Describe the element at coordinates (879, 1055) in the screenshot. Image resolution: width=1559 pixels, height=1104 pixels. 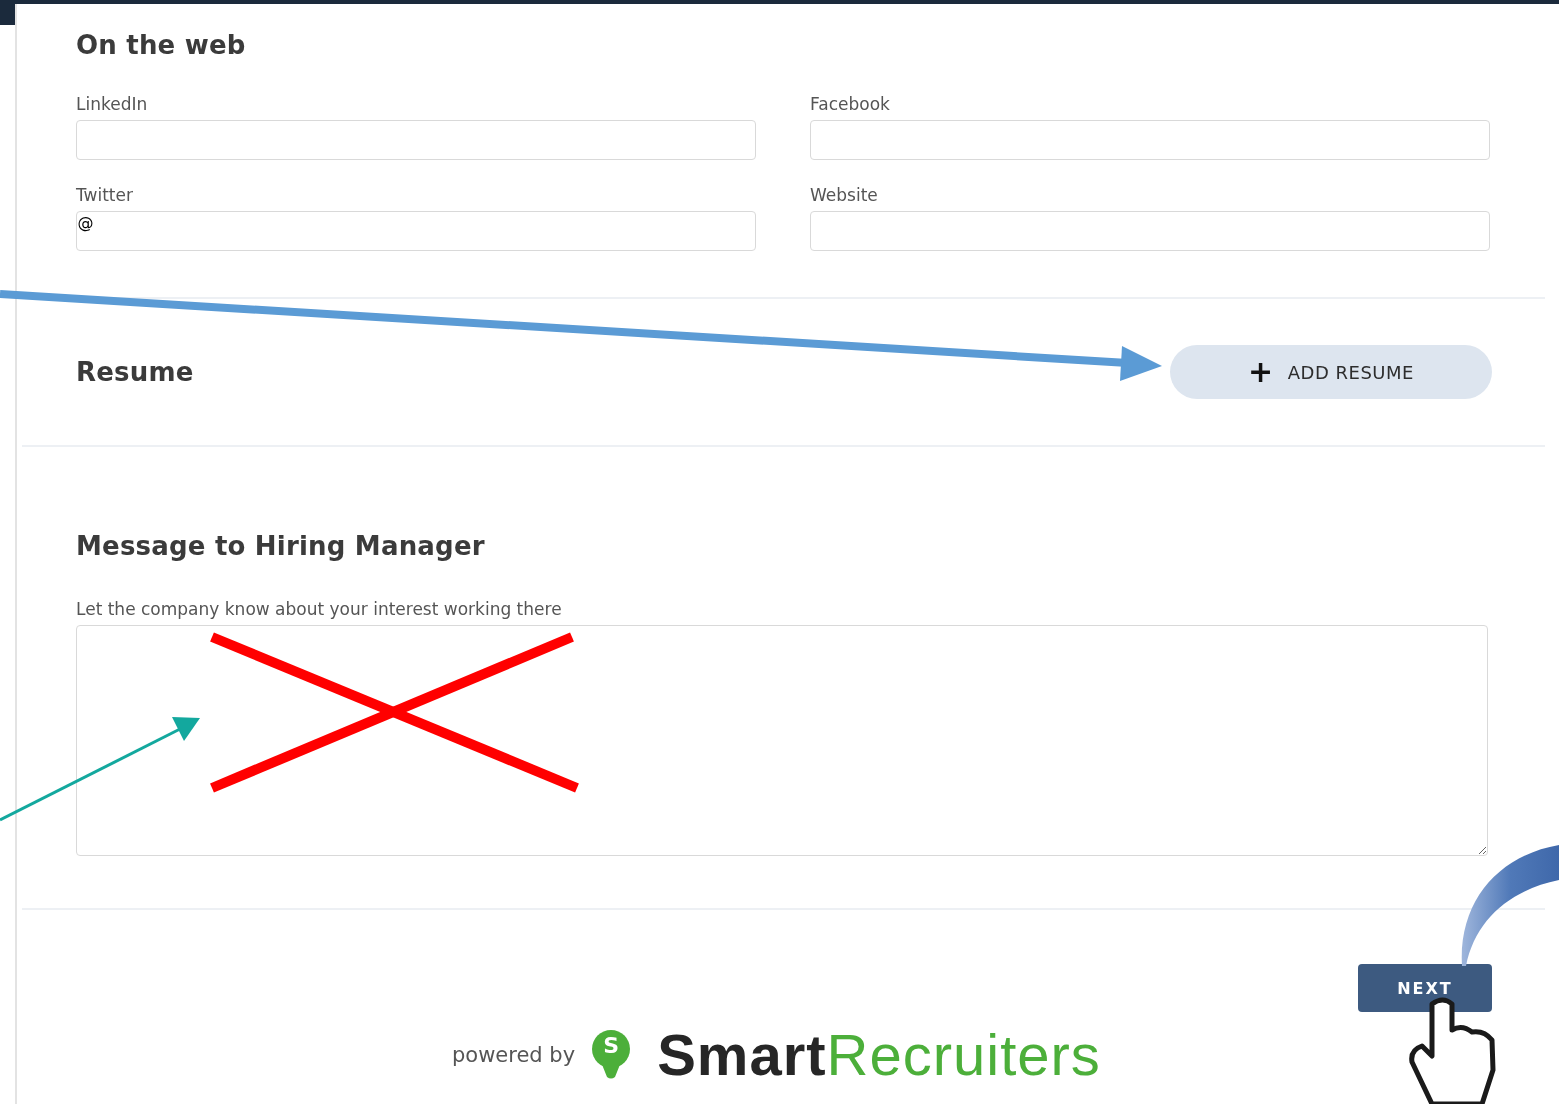
I see `logo-wordmark: SmartRecruiters` at that location.